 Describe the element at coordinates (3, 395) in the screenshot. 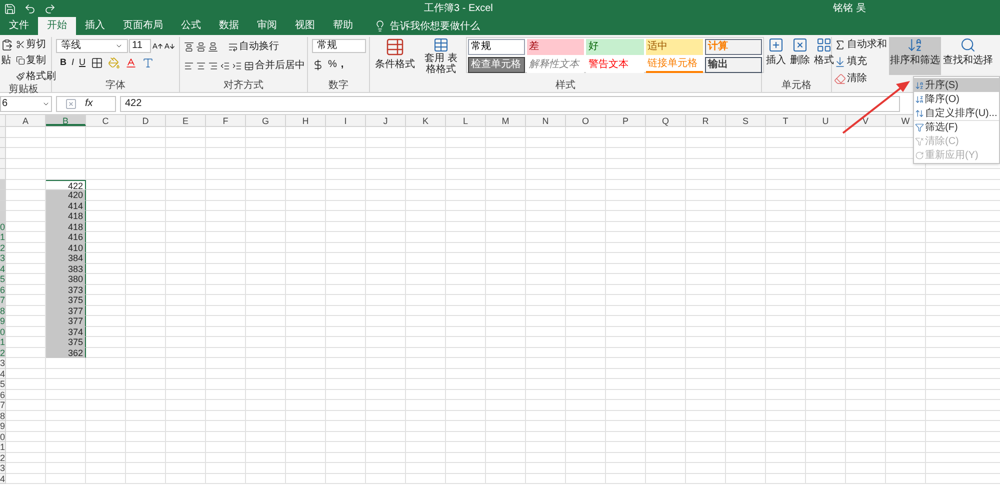

I see `row-header: 6` at that location.